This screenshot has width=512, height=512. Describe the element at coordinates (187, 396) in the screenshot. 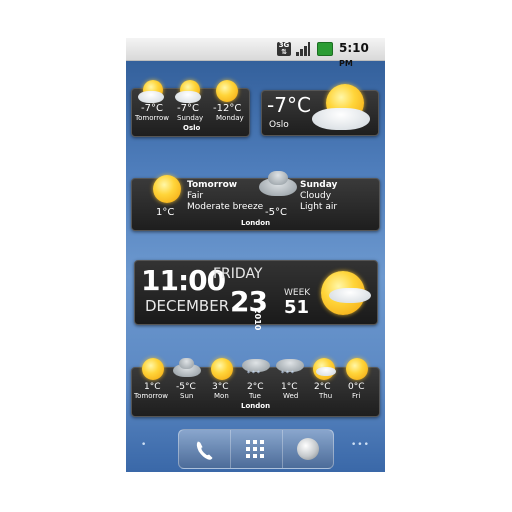

I see `forecast-day: Sun` at that location.